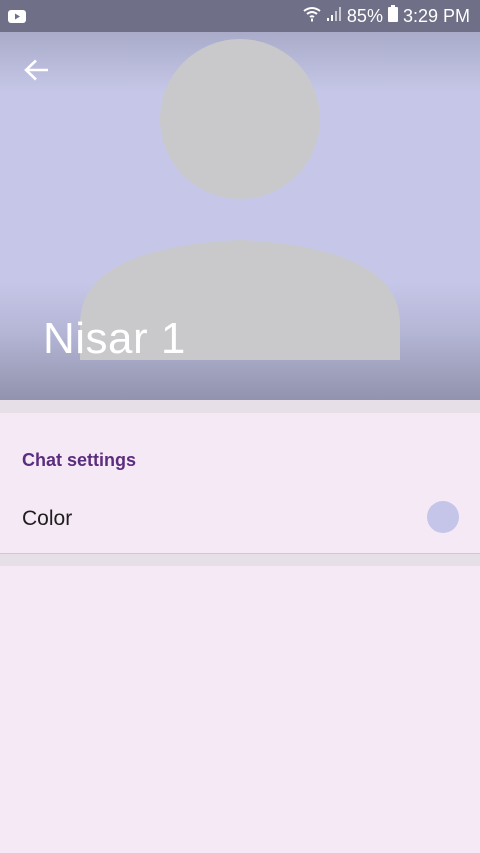 This screenshot has width=480, height=853. I want to click on battery-percentage: 85%, so click(364, 16).